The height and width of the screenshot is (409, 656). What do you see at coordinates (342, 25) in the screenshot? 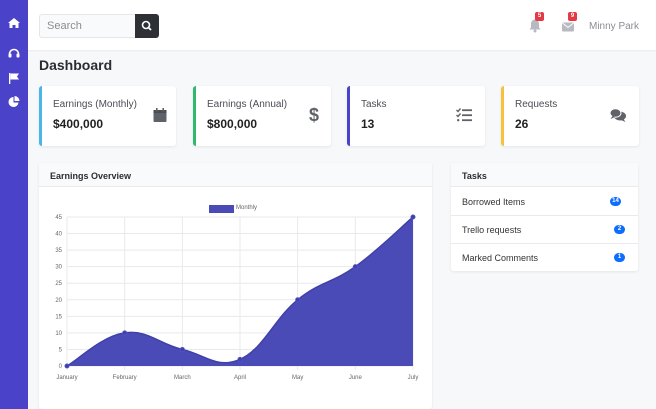
I see `topbar: 5 9 Minny Park` at bounding box center [342, 25].